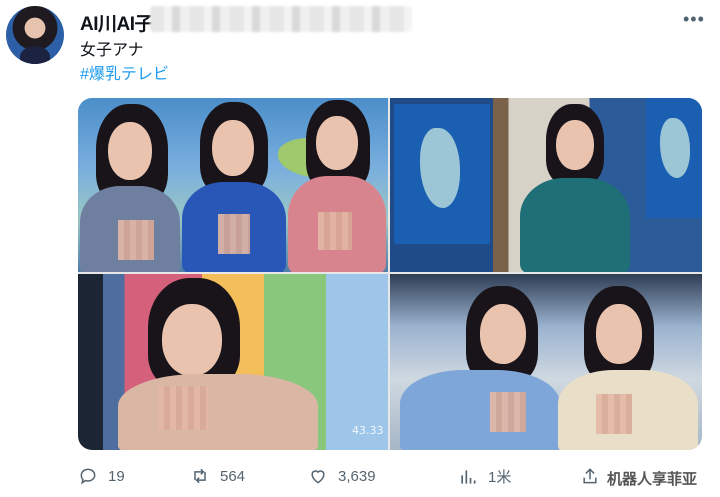 The width and height of the screenshot is (720, 497). Describe the element at coordinates (112, 50) in the screenshot. I see `tweet-text-line1: 女子アナ` at that location.